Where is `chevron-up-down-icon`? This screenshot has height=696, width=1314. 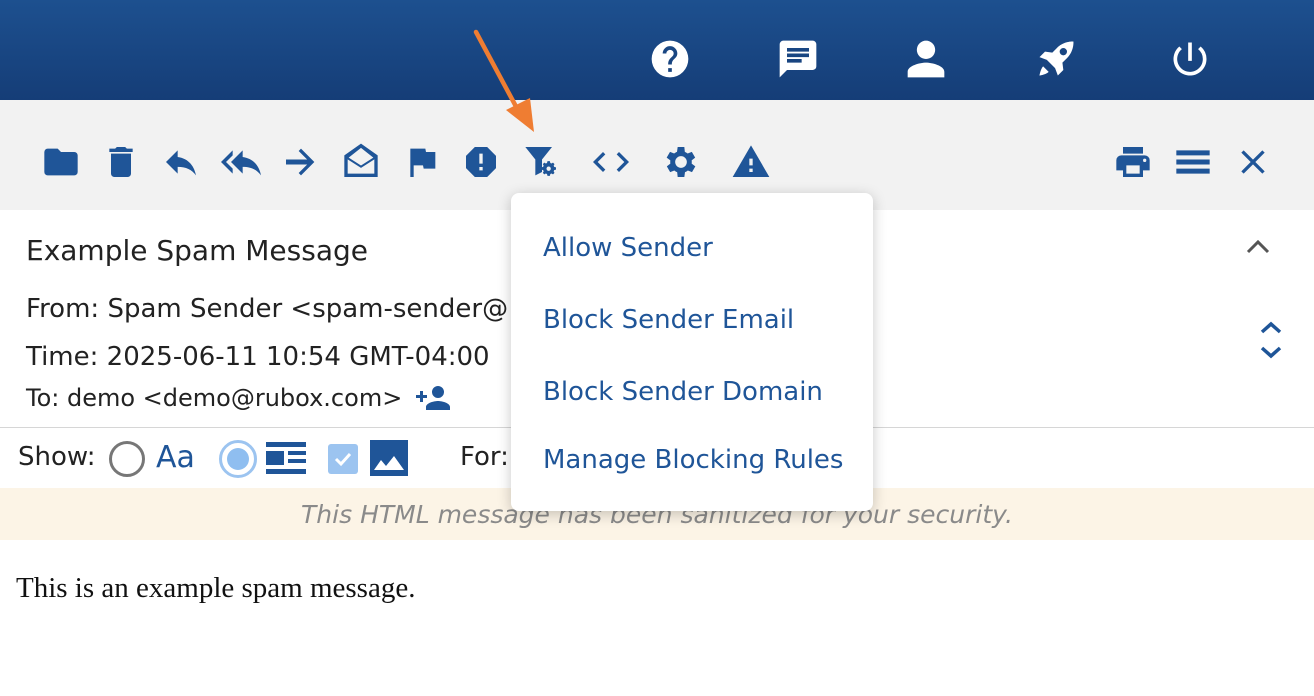 chevron-up-down-icon is located at coordinates (1271, 340).